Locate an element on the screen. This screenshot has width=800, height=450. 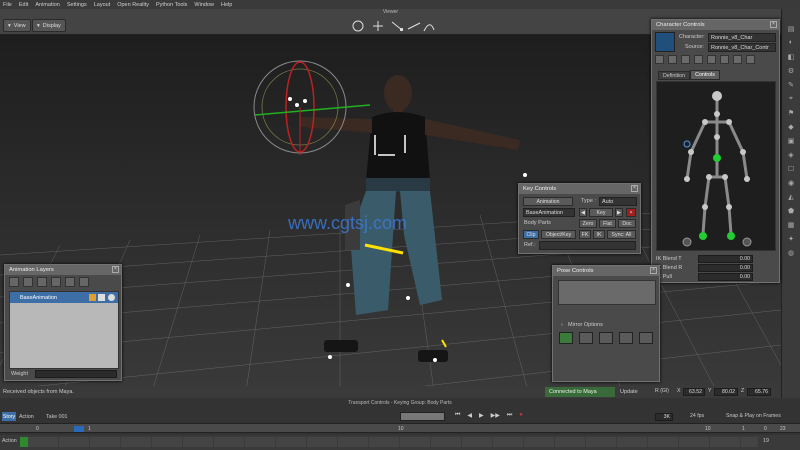
update-button: Update is located at coordinates (632, 392).